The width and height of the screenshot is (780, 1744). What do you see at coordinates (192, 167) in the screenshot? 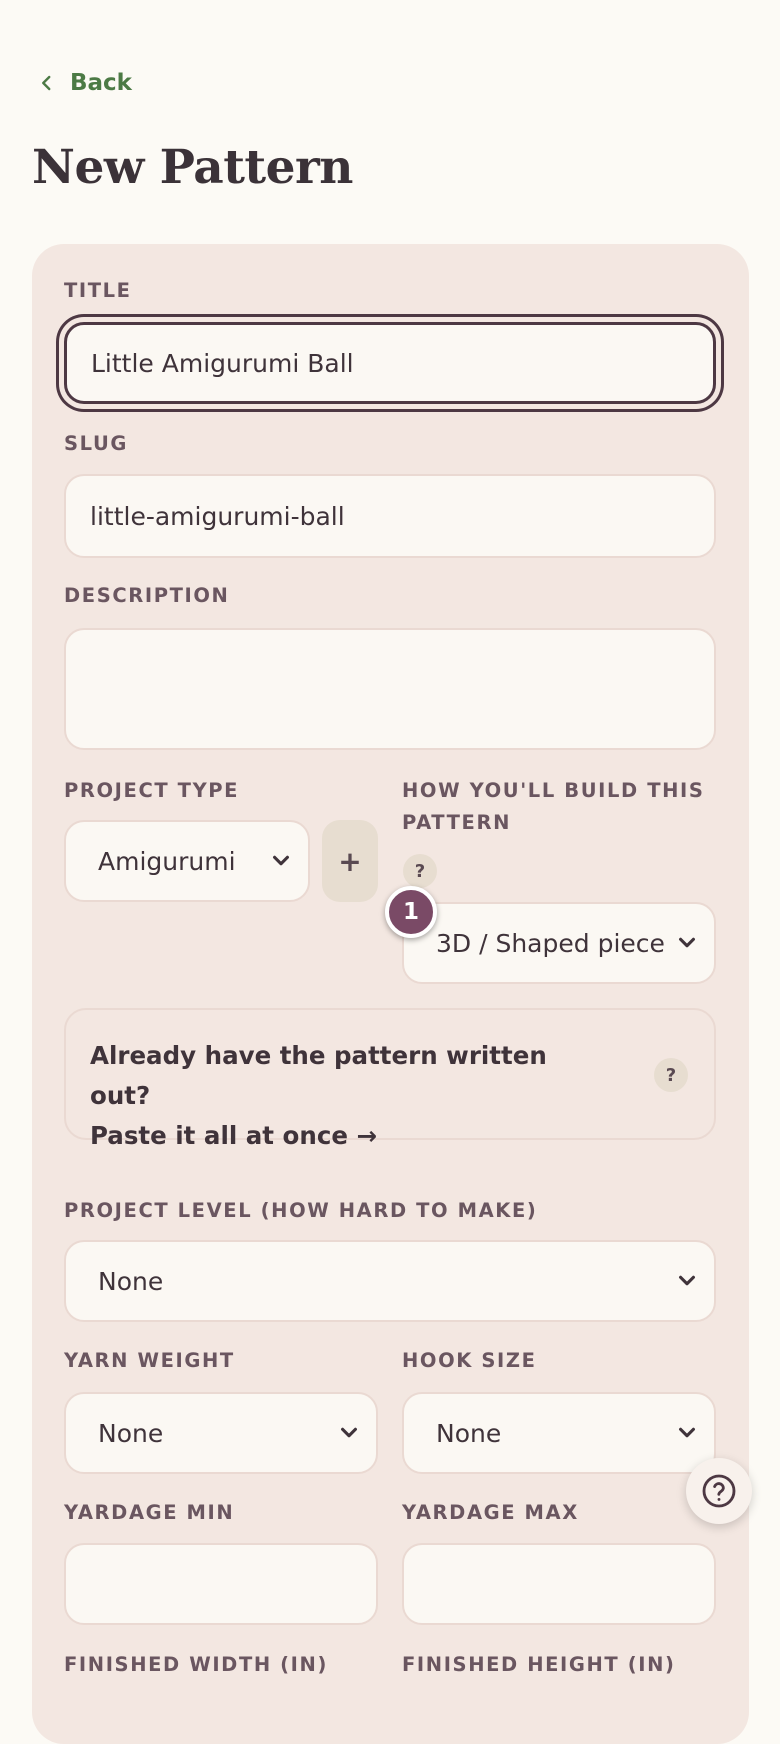
I see `page-title: New Pattern` at bounding box center [192, 167].